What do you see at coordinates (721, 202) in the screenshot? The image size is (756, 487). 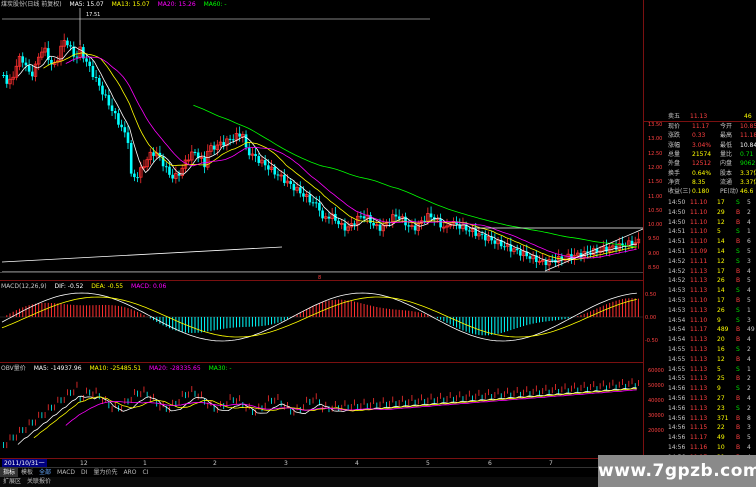 I see `tick-vol: 17` at bounding box center [721, 202].